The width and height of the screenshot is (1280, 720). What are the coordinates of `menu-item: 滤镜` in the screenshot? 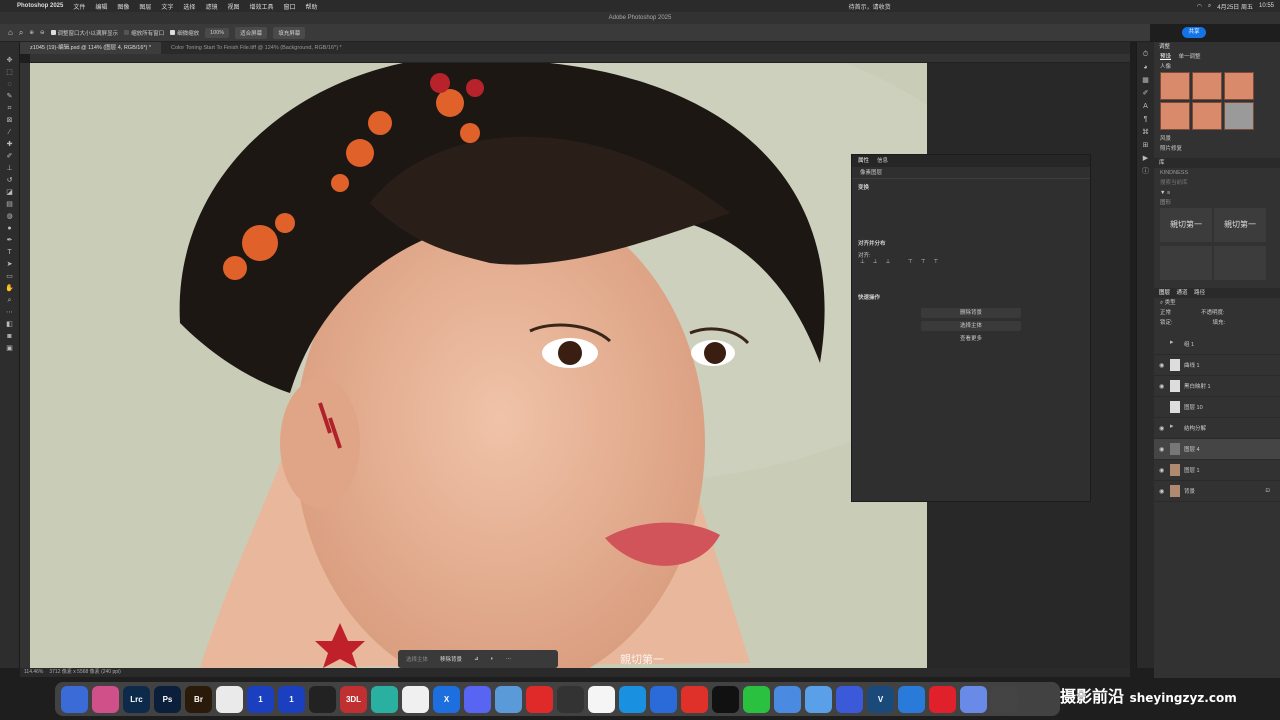 It's located at (211, 6).